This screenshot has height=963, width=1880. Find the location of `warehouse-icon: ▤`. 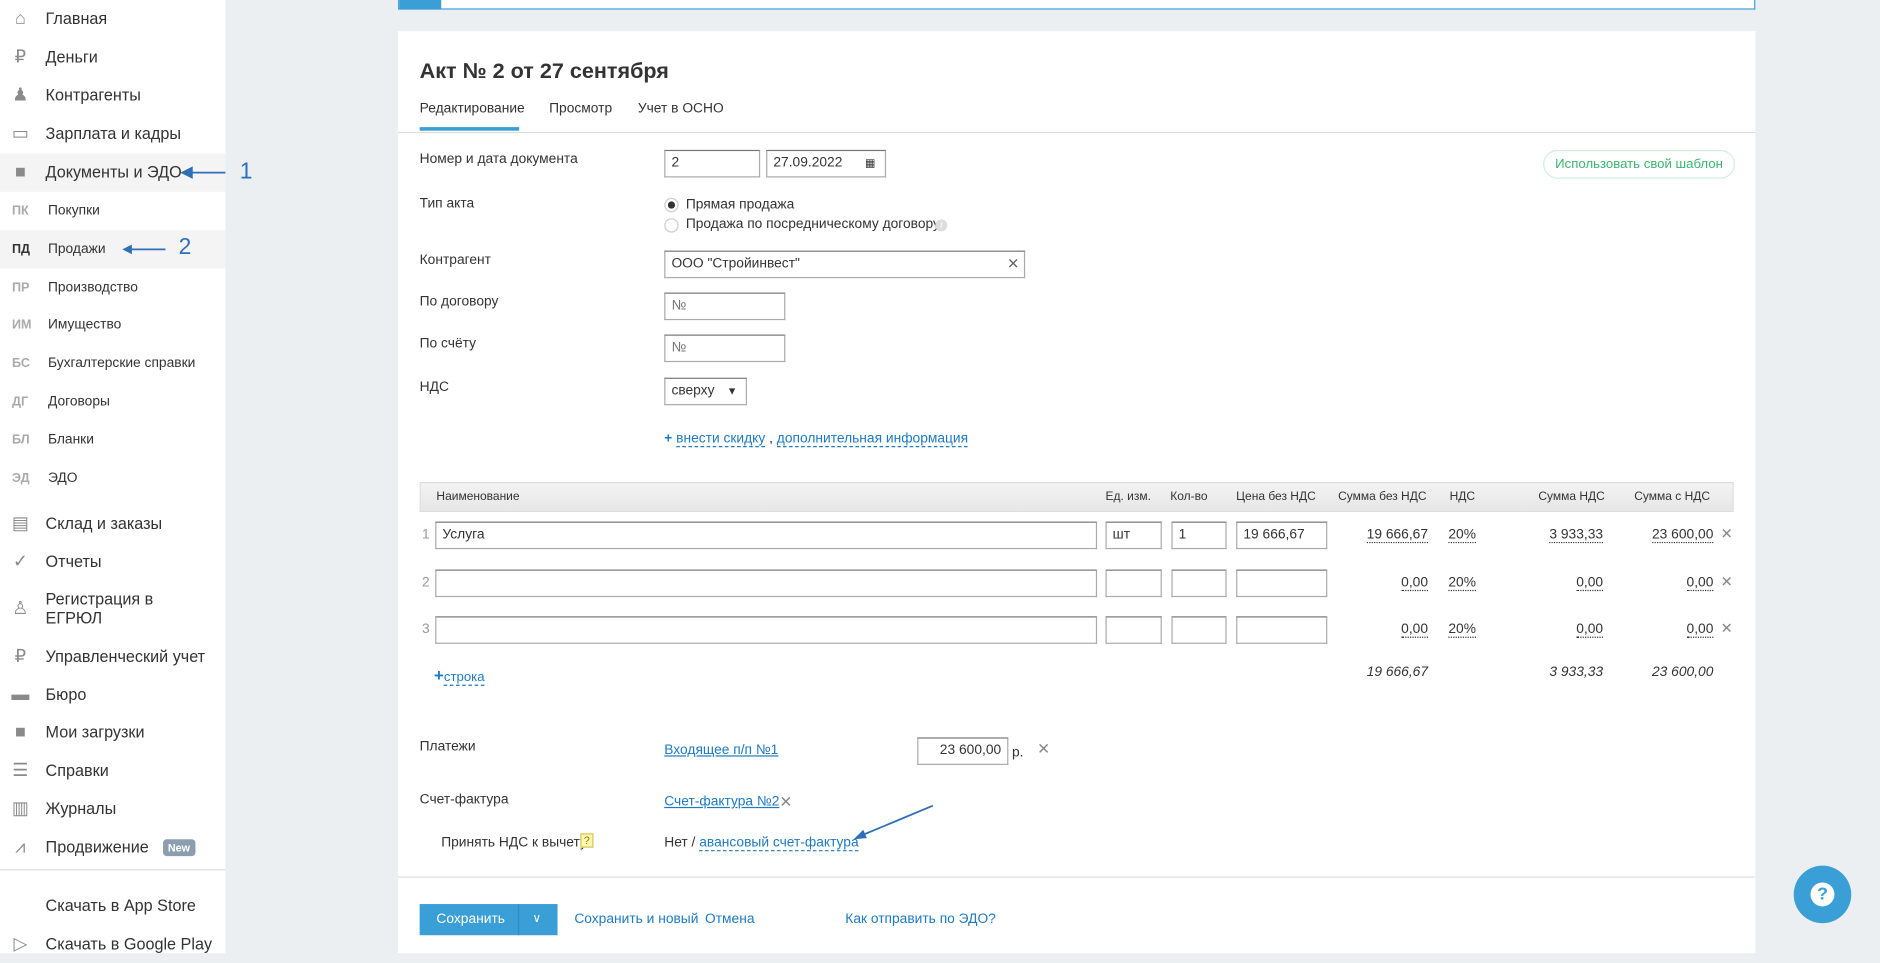

warehouse-icon: ▤ is located at coordinates (20, 523).